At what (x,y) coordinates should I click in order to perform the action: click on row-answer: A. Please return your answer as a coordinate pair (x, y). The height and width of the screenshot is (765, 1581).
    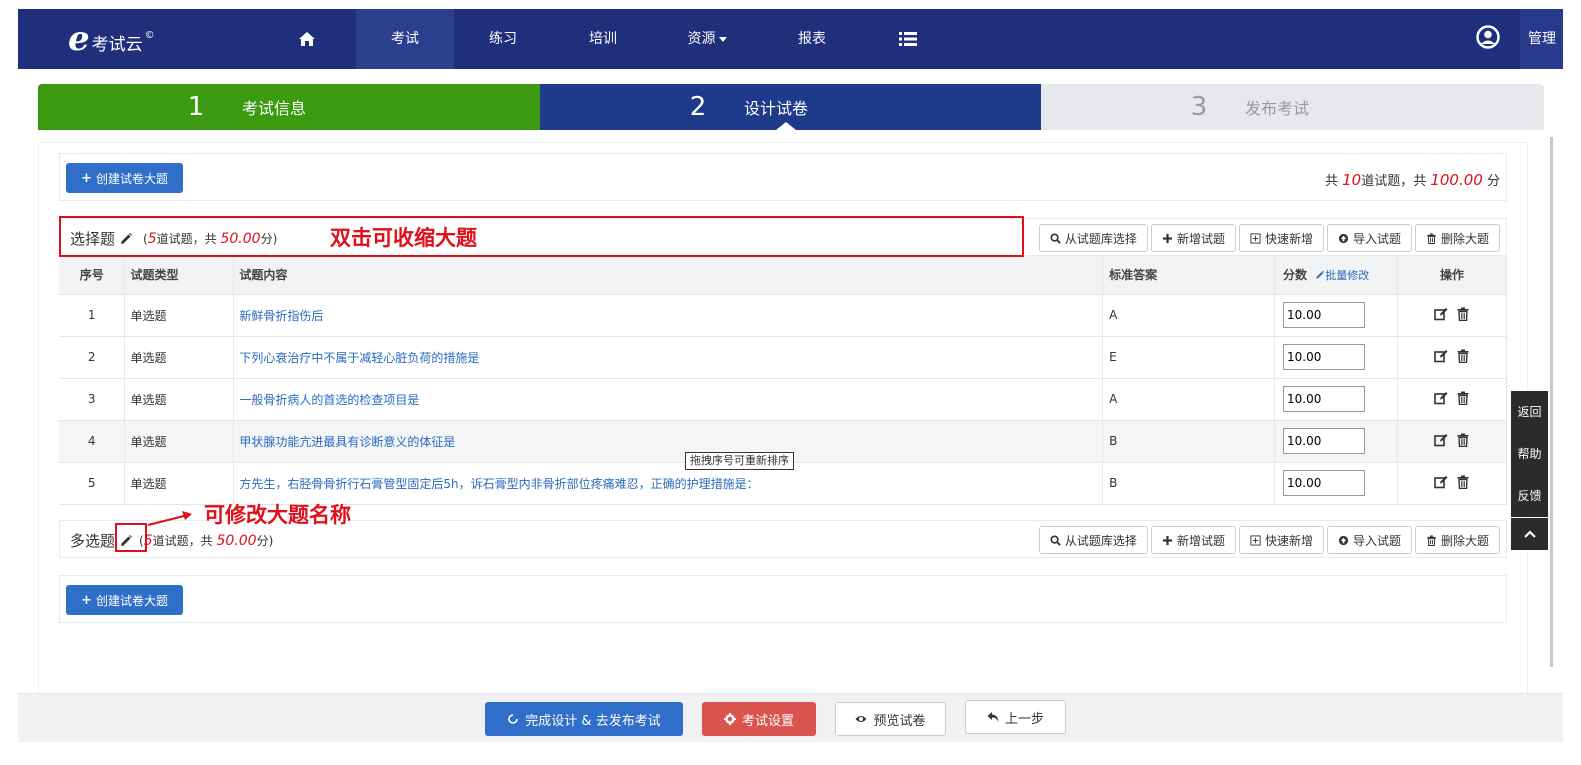
    Looking at the image, I should click on (1189, 315).